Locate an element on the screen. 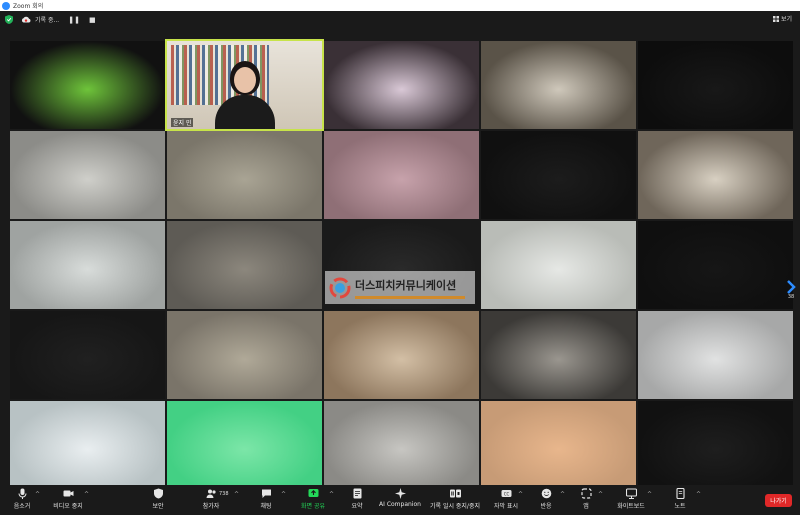  apps-icon is located at coordinates (586, 493).